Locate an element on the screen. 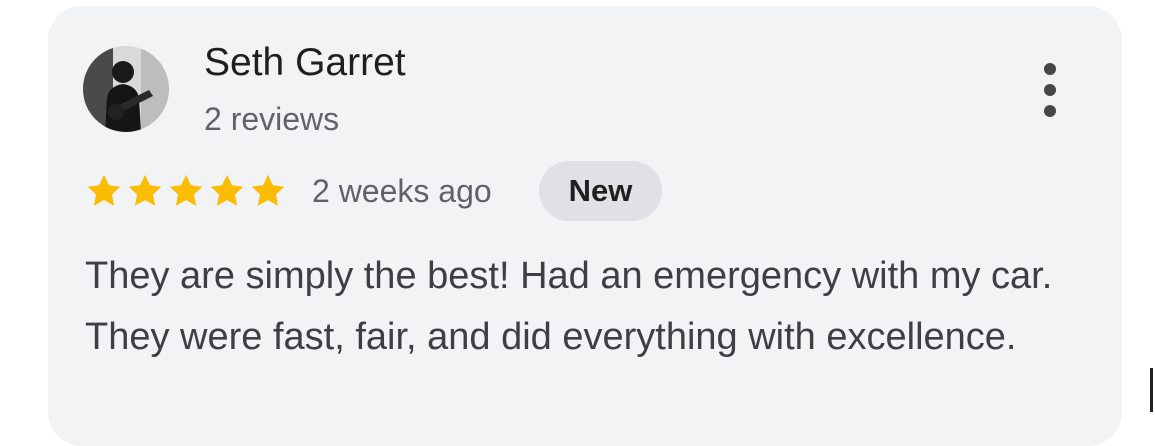 This screenshot has height=446, width=1155. more-options-button is located at coordinates (1050, 90).